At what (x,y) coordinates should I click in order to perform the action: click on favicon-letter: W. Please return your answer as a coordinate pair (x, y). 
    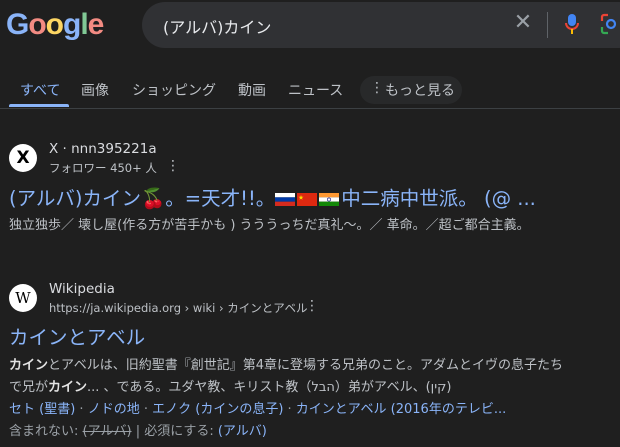
    Looking at the image, I should click on (23, 298).